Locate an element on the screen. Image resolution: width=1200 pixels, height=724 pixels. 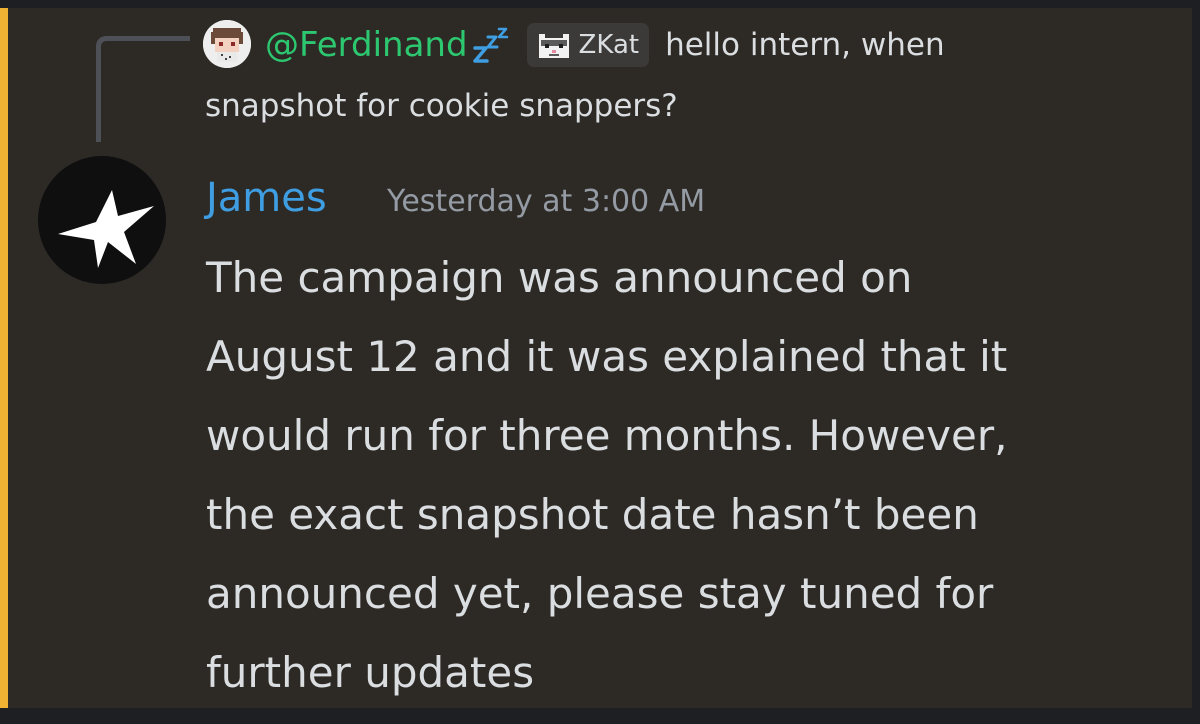
reply-avatar is located at coordinates (227, 44).